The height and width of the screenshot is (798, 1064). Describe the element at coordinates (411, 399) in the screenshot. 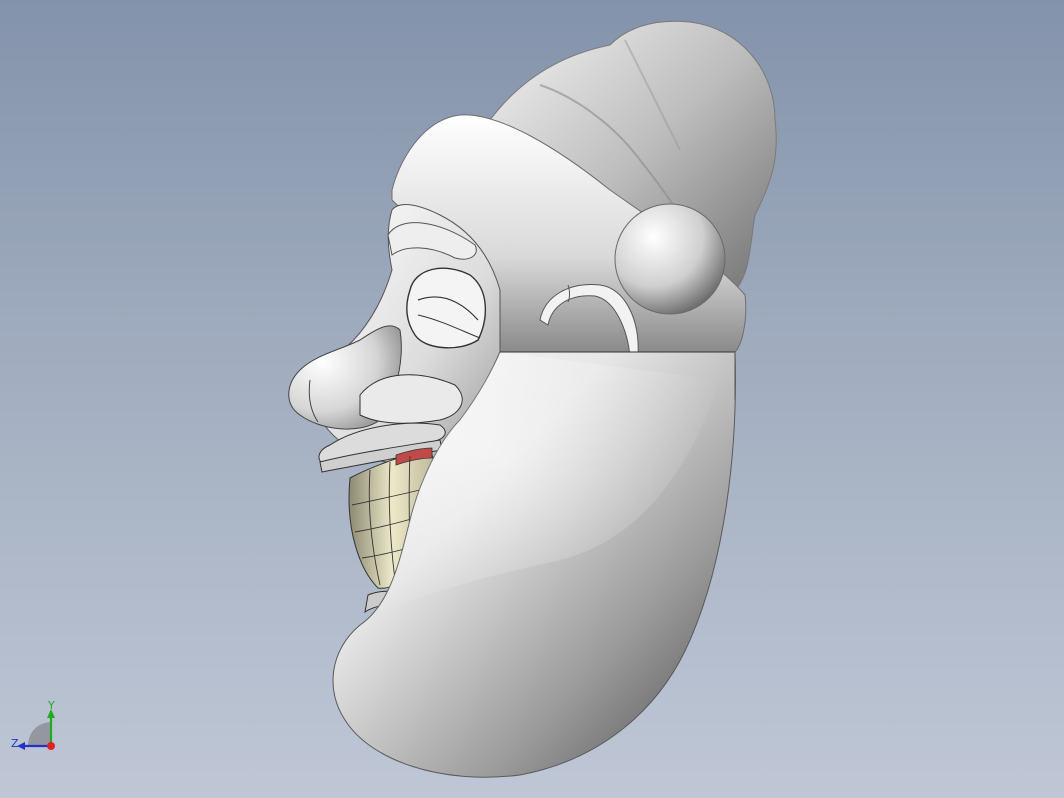

I see `mustache` at that location.